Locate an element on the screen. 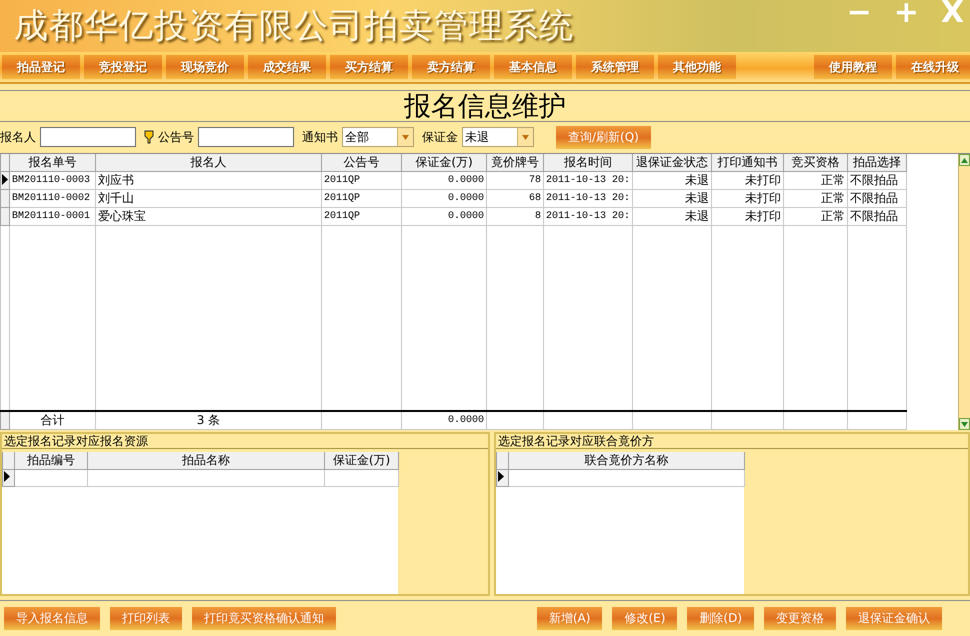 This screenshot has width=970, height=636. filter-label: 保证金 is located at coordinates (440, 137).